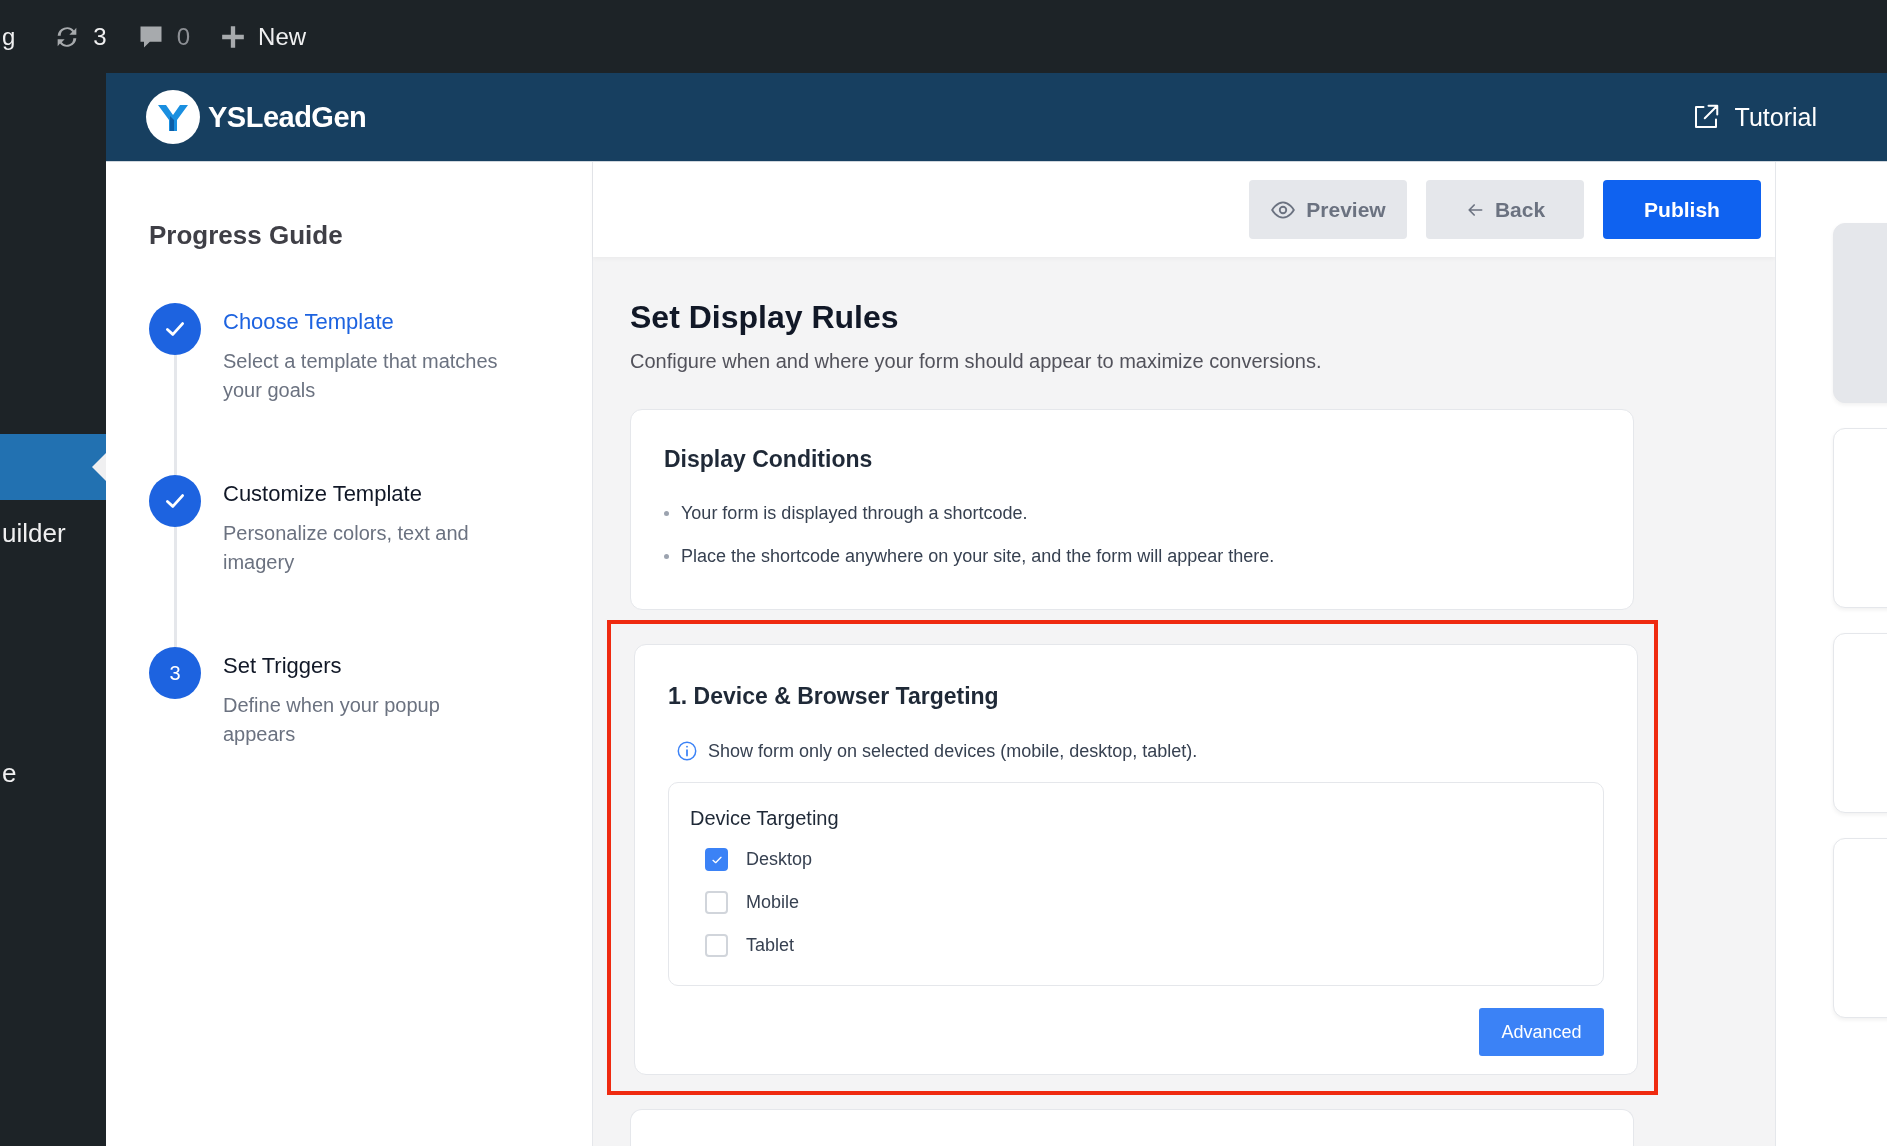  What do you see at coordinates (854, 513) in the screenshot?
I see `bullet-text: Your form is displayed through a shortcode.` at bounding box center [854, 513].